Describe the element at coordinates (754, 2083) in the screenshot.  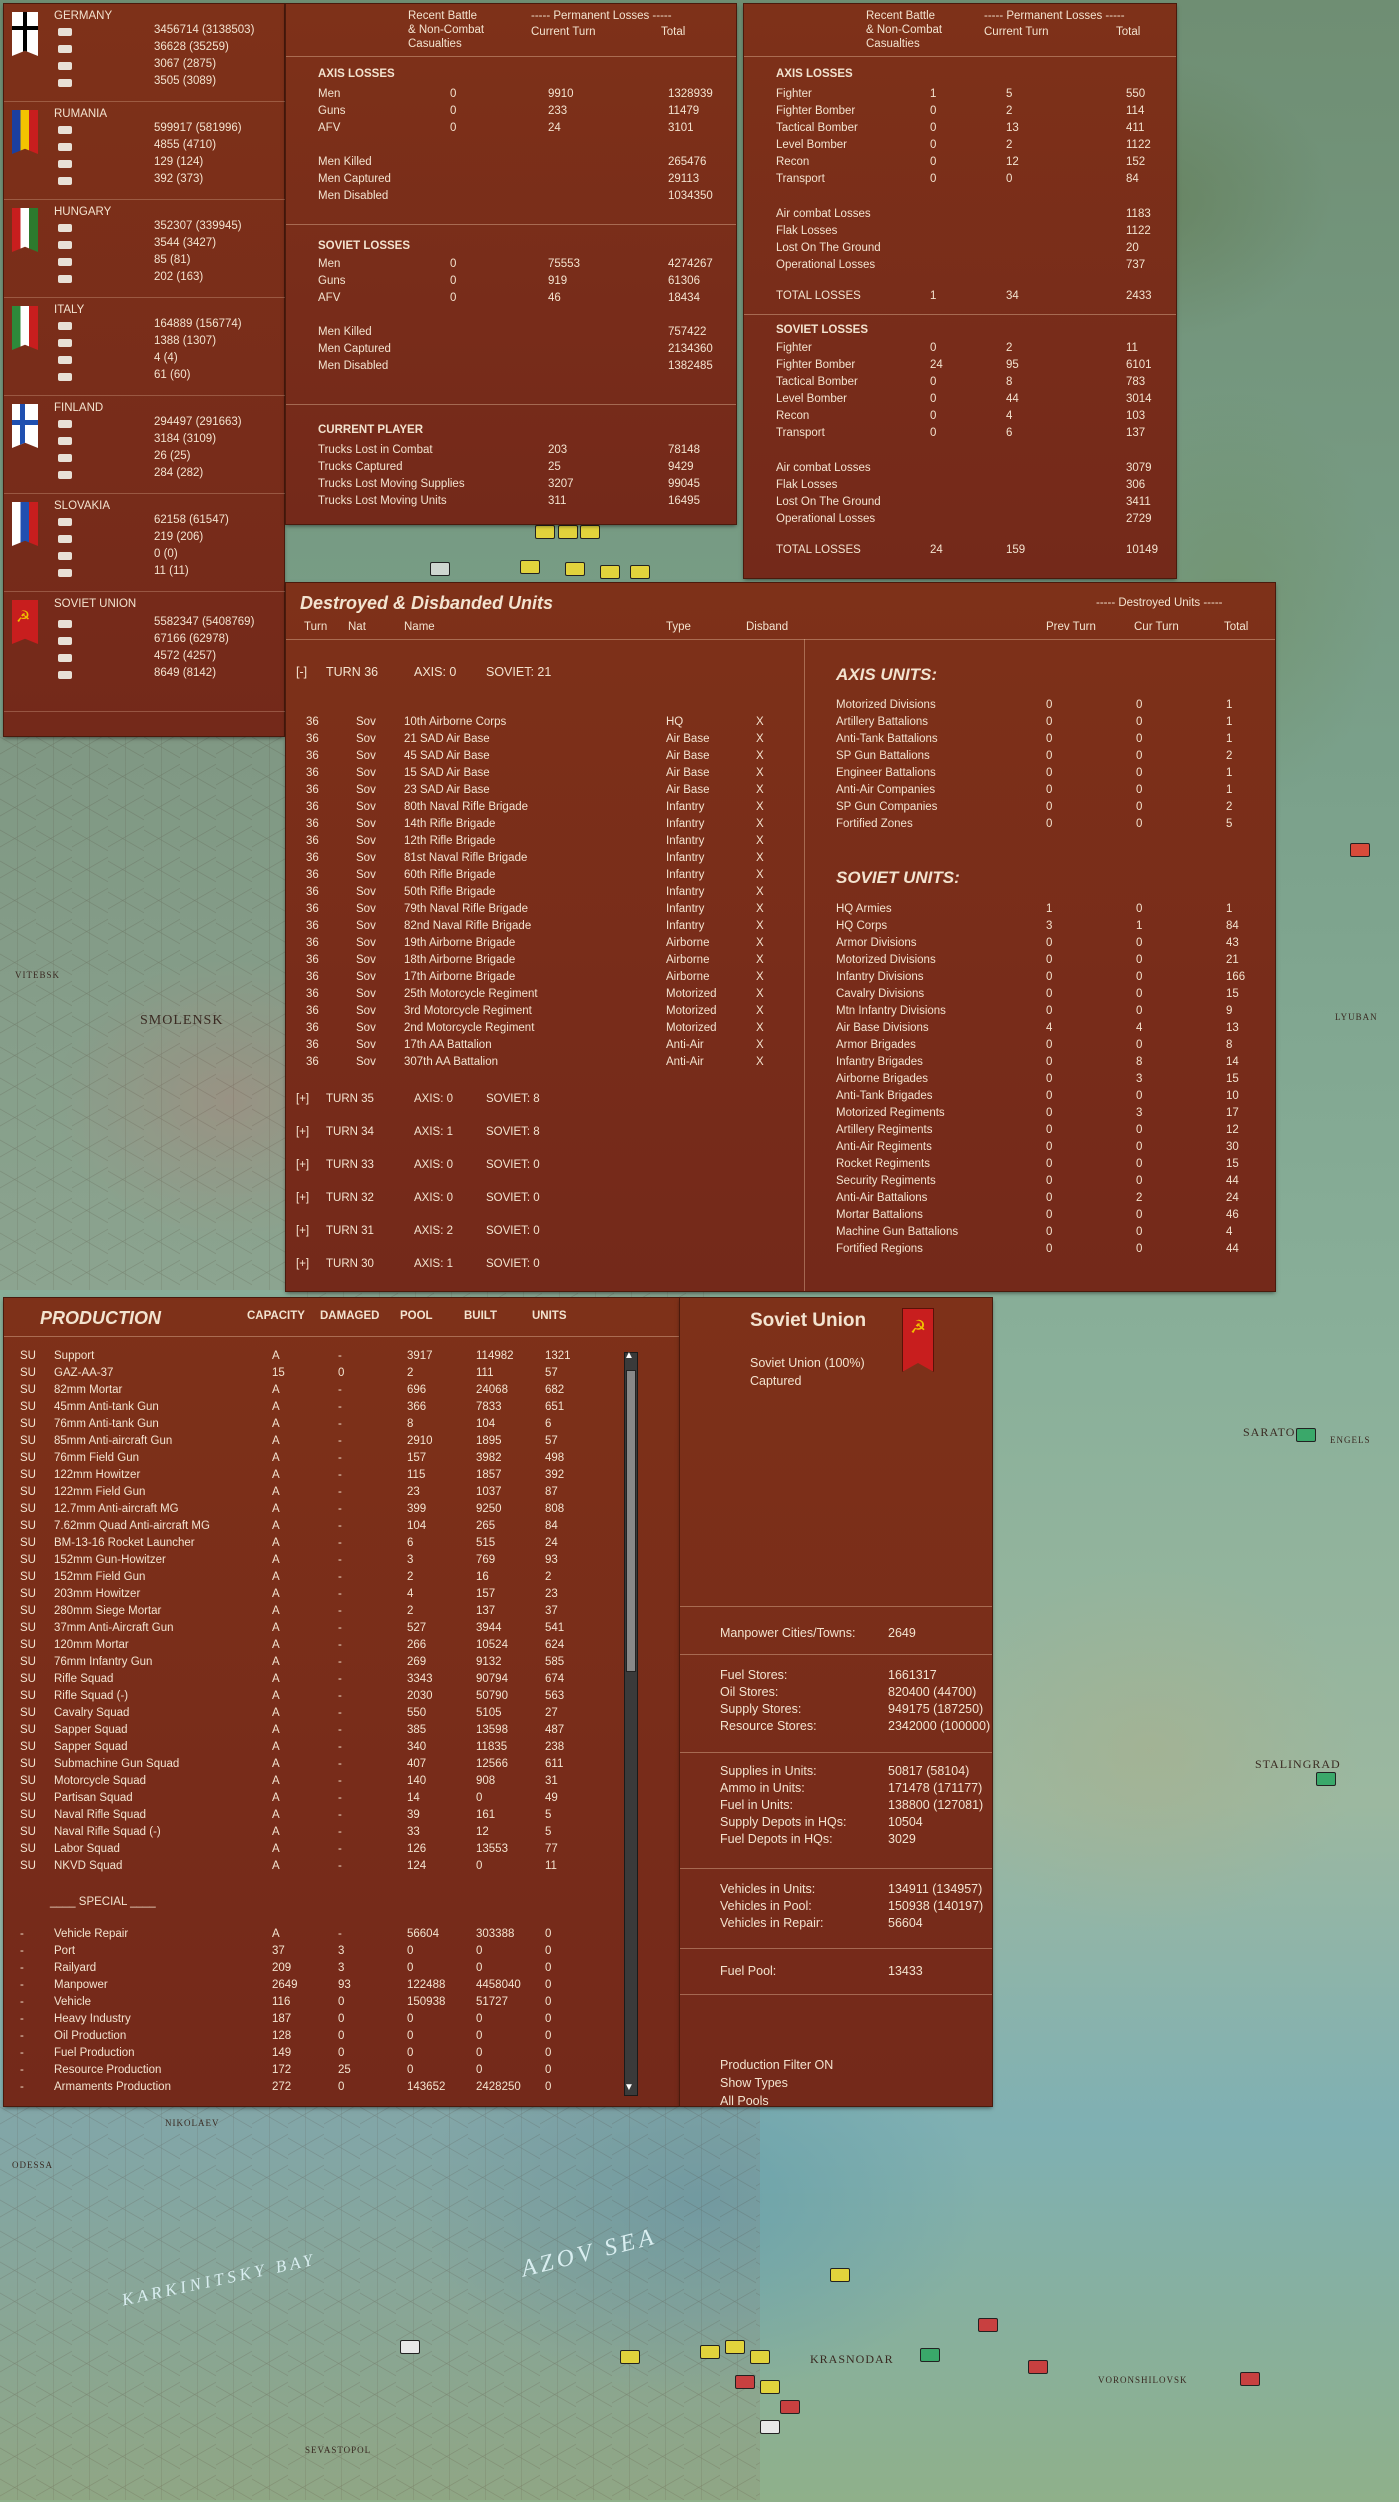
I see `show-types-toggle: Show Types` at that location.